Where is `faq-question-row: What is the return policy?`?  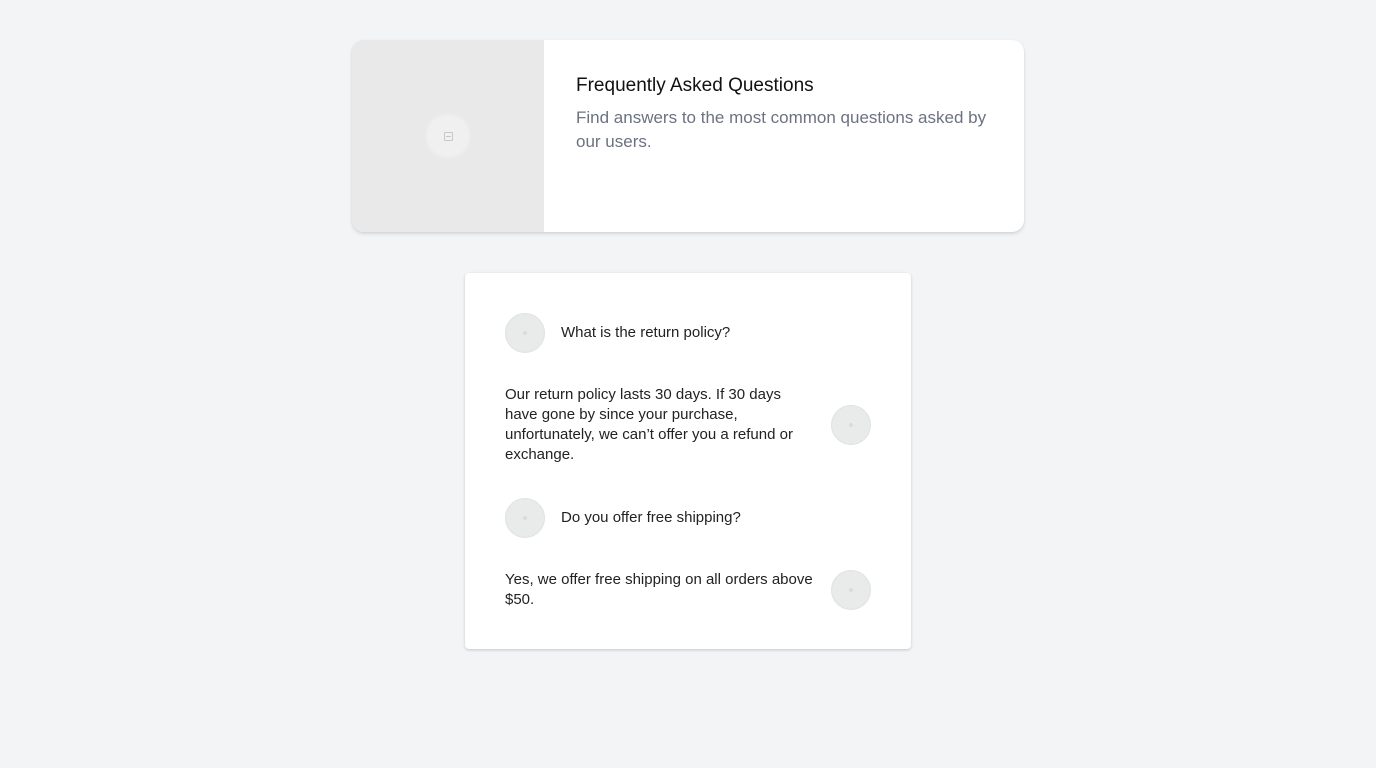 faq-question-row: What is the return policy? is located at coordinates (688, 333).